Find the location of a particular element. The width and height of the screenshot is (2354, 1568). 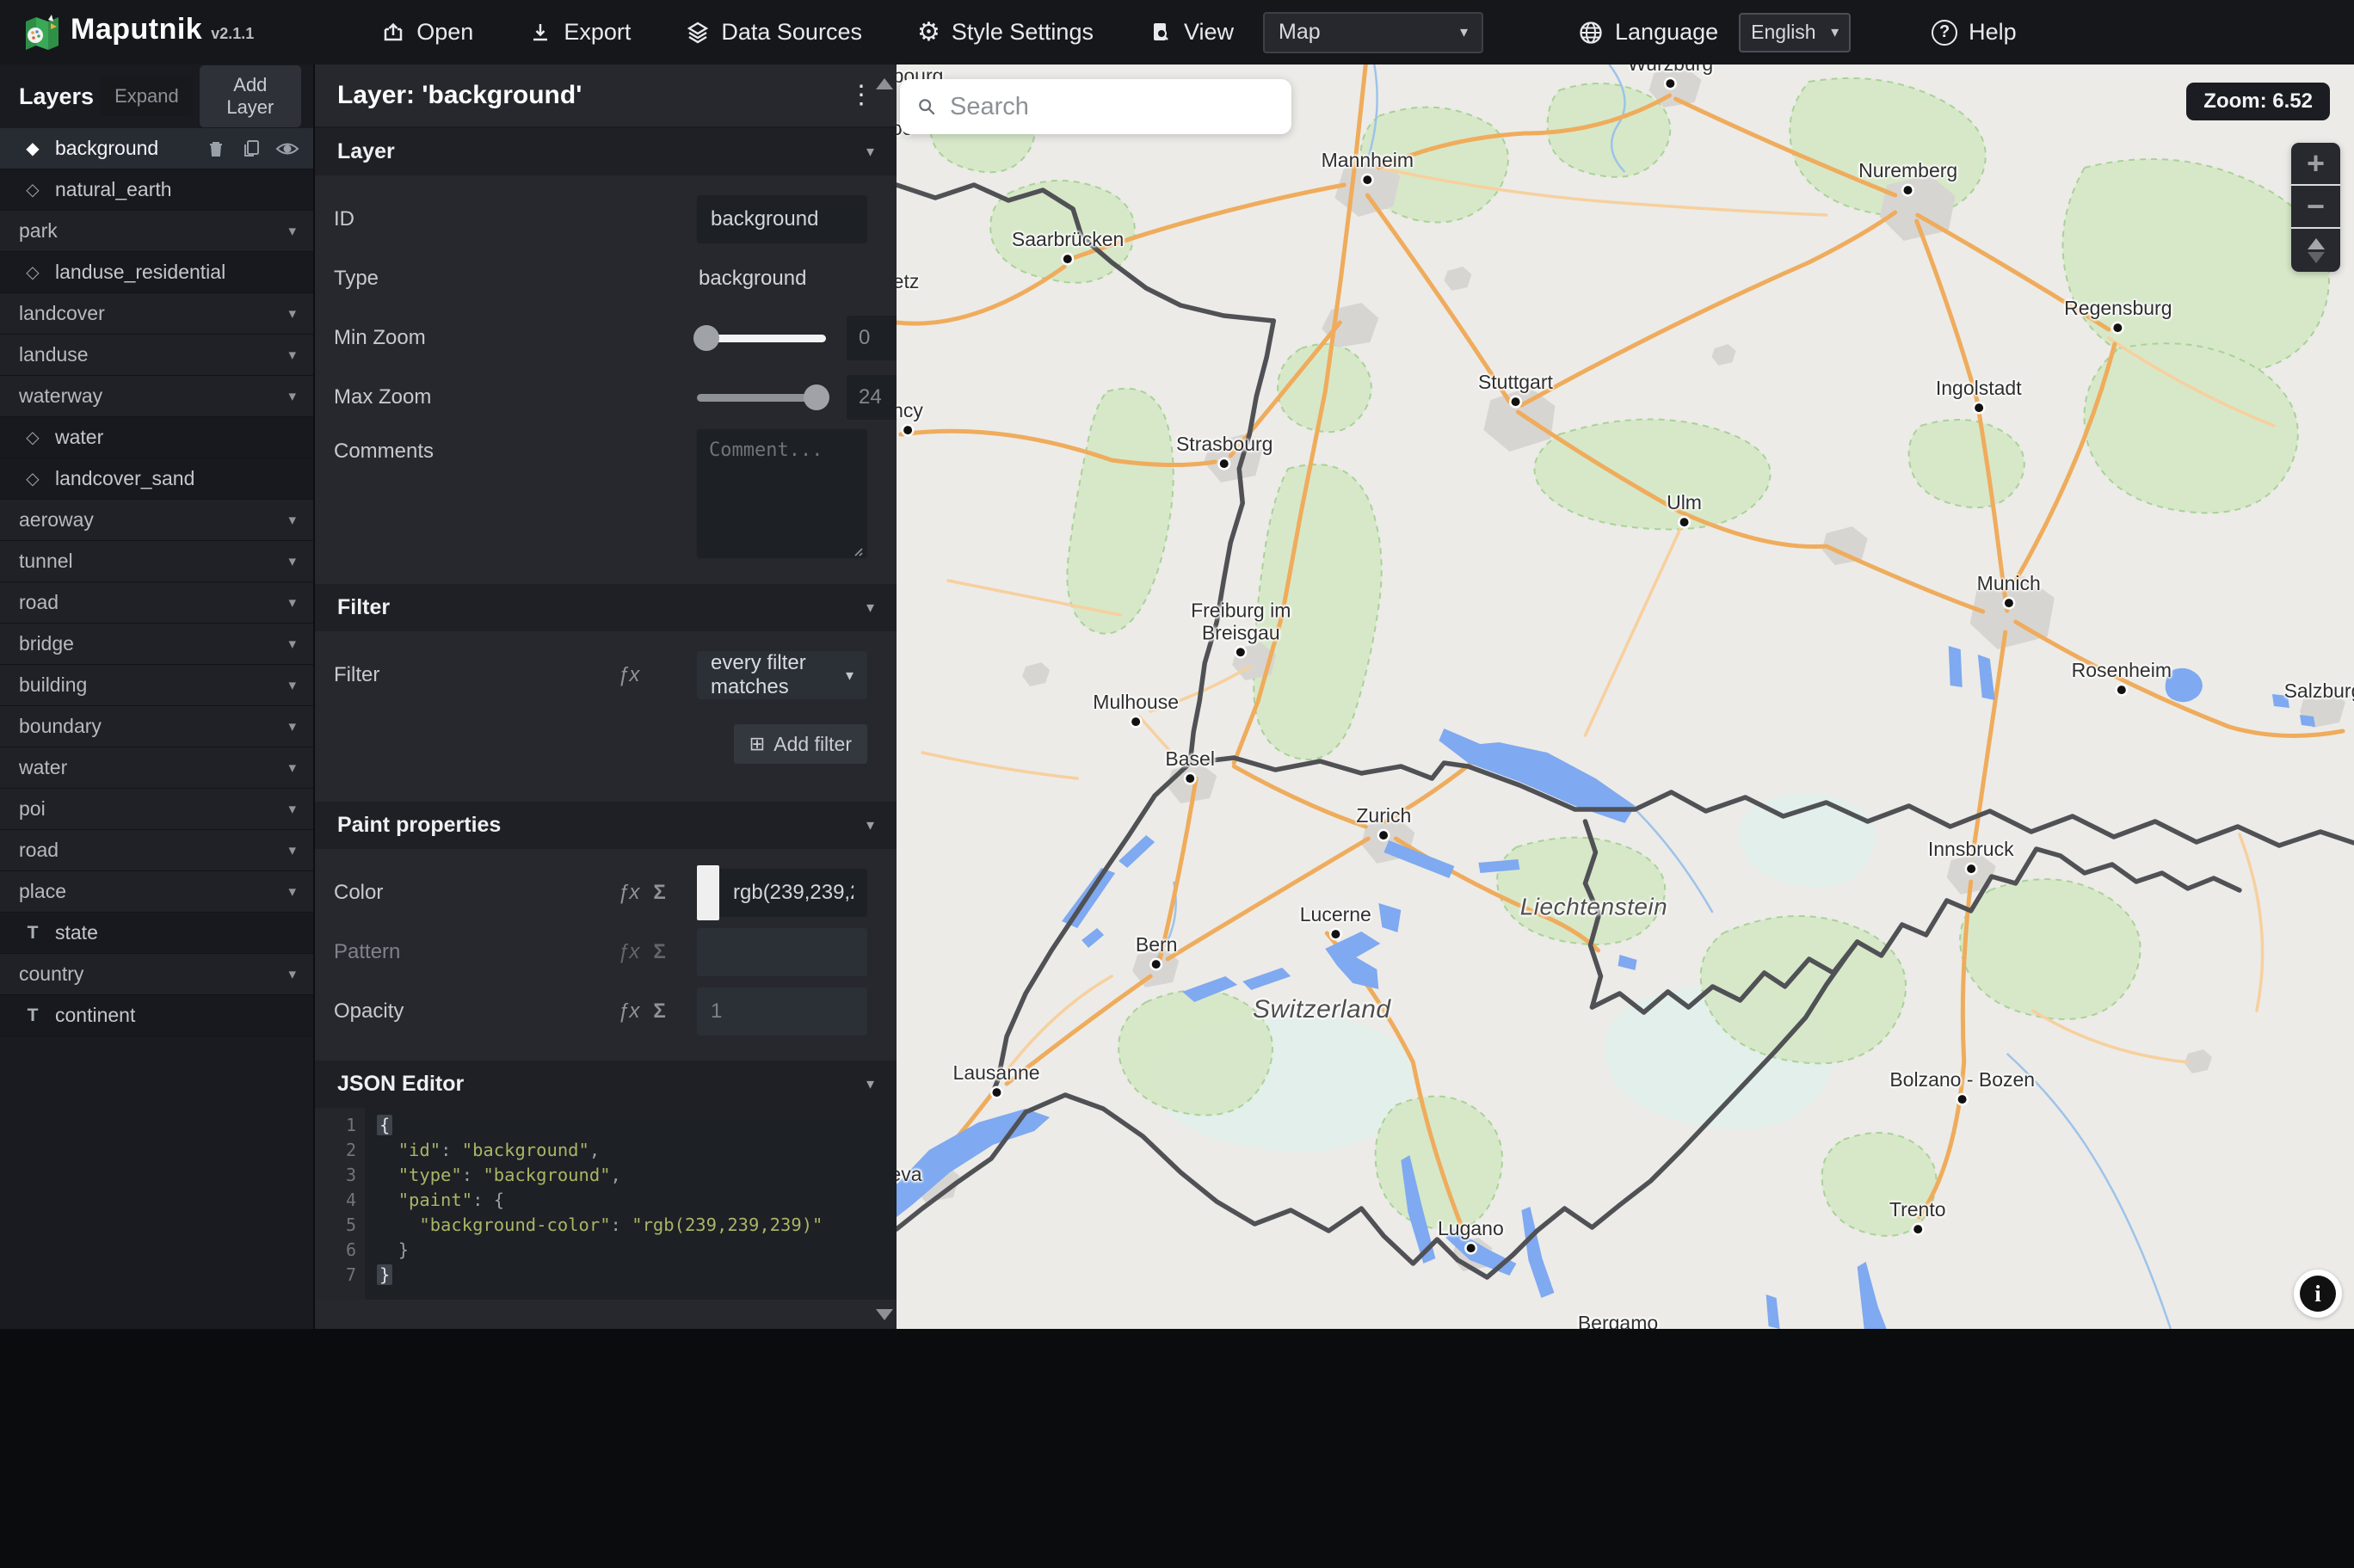

layer-row-landuse_residential: ◇ landuse_residential is located at coordinates (157, 272).